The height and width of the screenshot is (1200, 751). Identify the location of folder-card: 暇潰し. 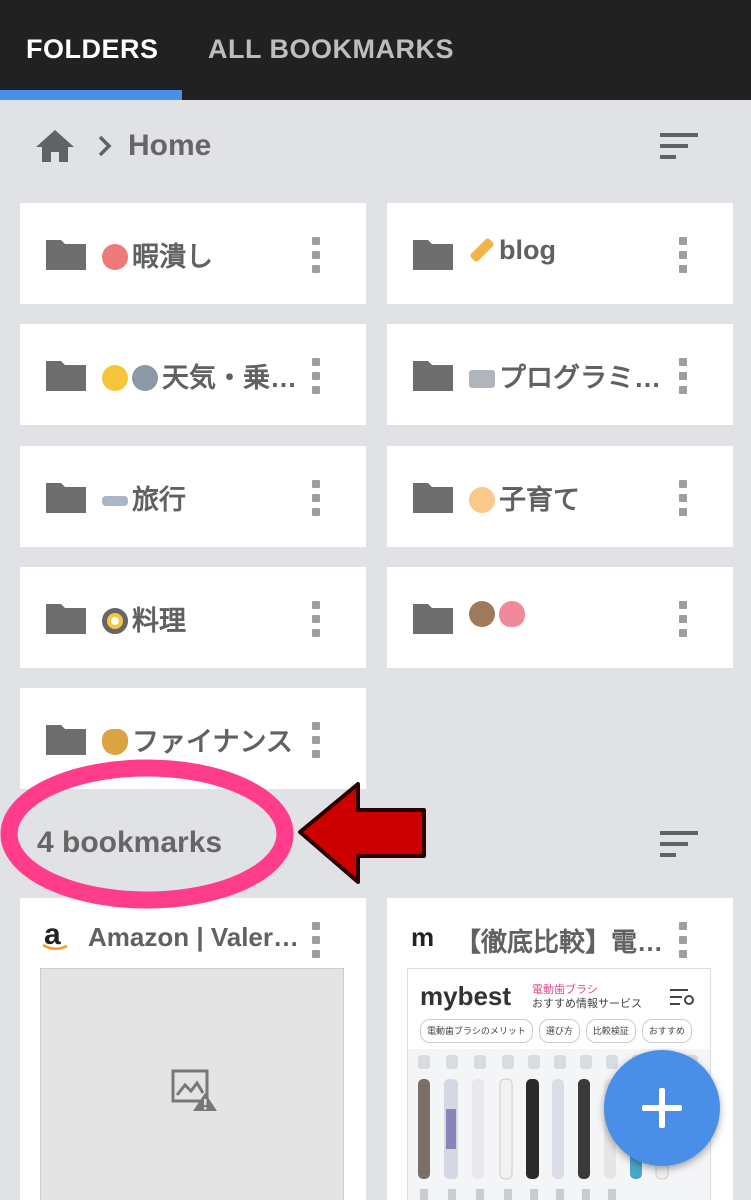
(193, 253).